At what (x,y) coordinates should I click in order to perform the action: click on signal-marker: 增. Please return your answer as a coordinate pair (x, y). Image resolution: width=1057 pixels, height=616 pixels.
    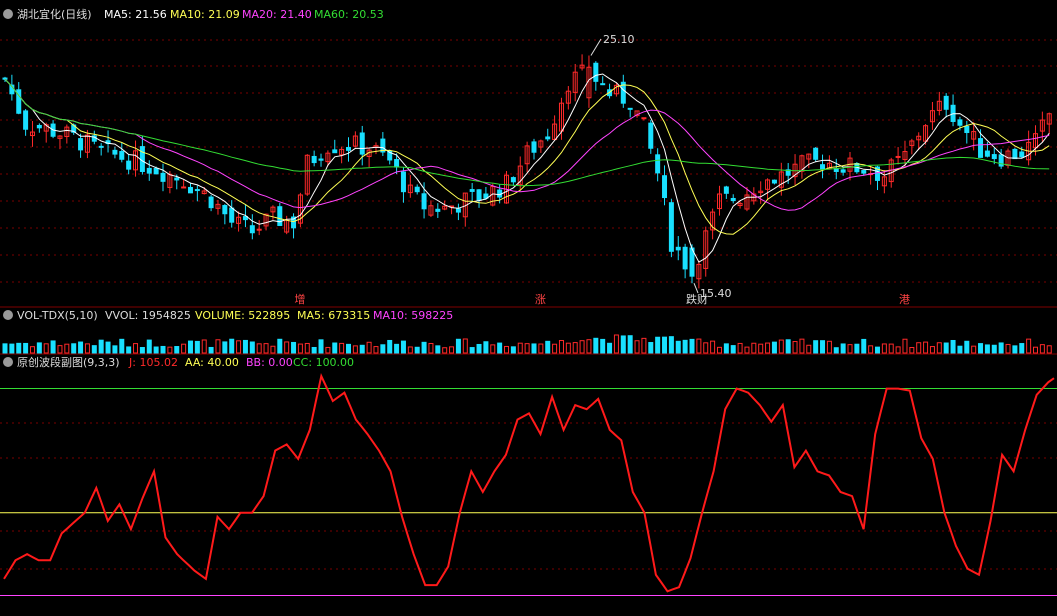
    Looking at the image, I should click on (299, 299).